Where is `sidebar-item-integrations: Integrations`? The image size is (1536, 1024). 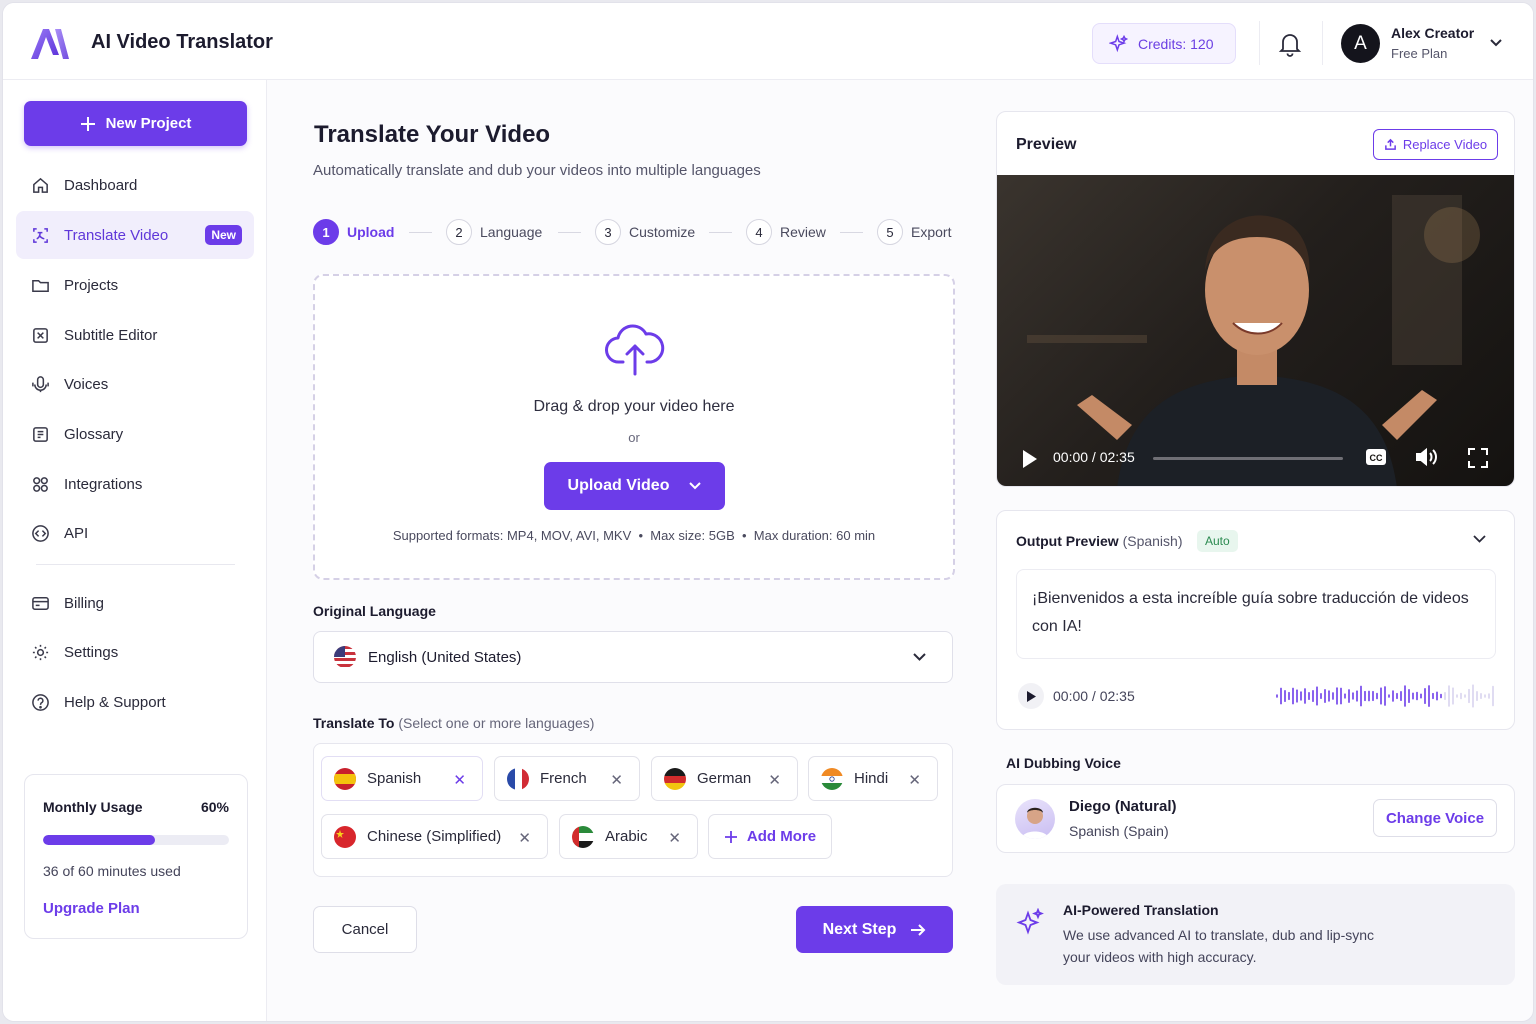
sidebar-item-integrations: Integrations is located at coordinates (135, 484).